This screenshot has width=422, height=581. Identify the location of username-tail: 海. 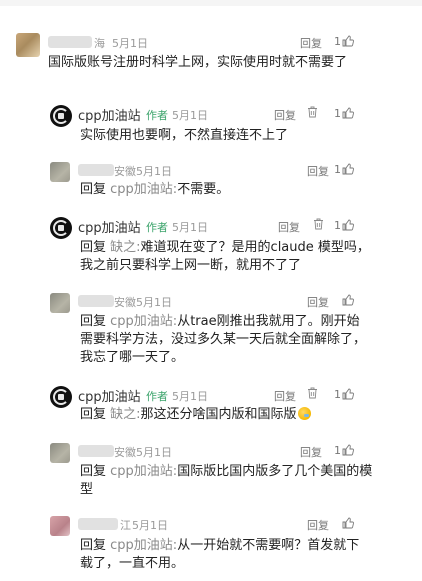
(99, 43).